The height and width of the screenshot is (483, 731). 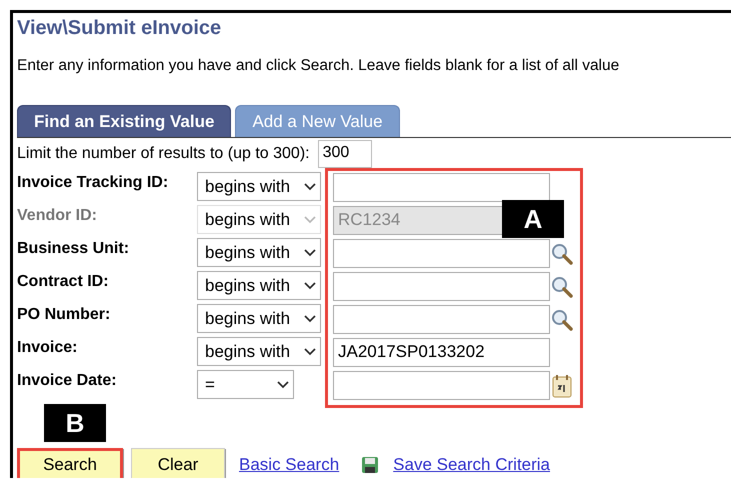 What do you see at coordinates (441, 352) in the screenshot?
I see `input-field: JA2017SP0133202` at bounding box center [441, 352].